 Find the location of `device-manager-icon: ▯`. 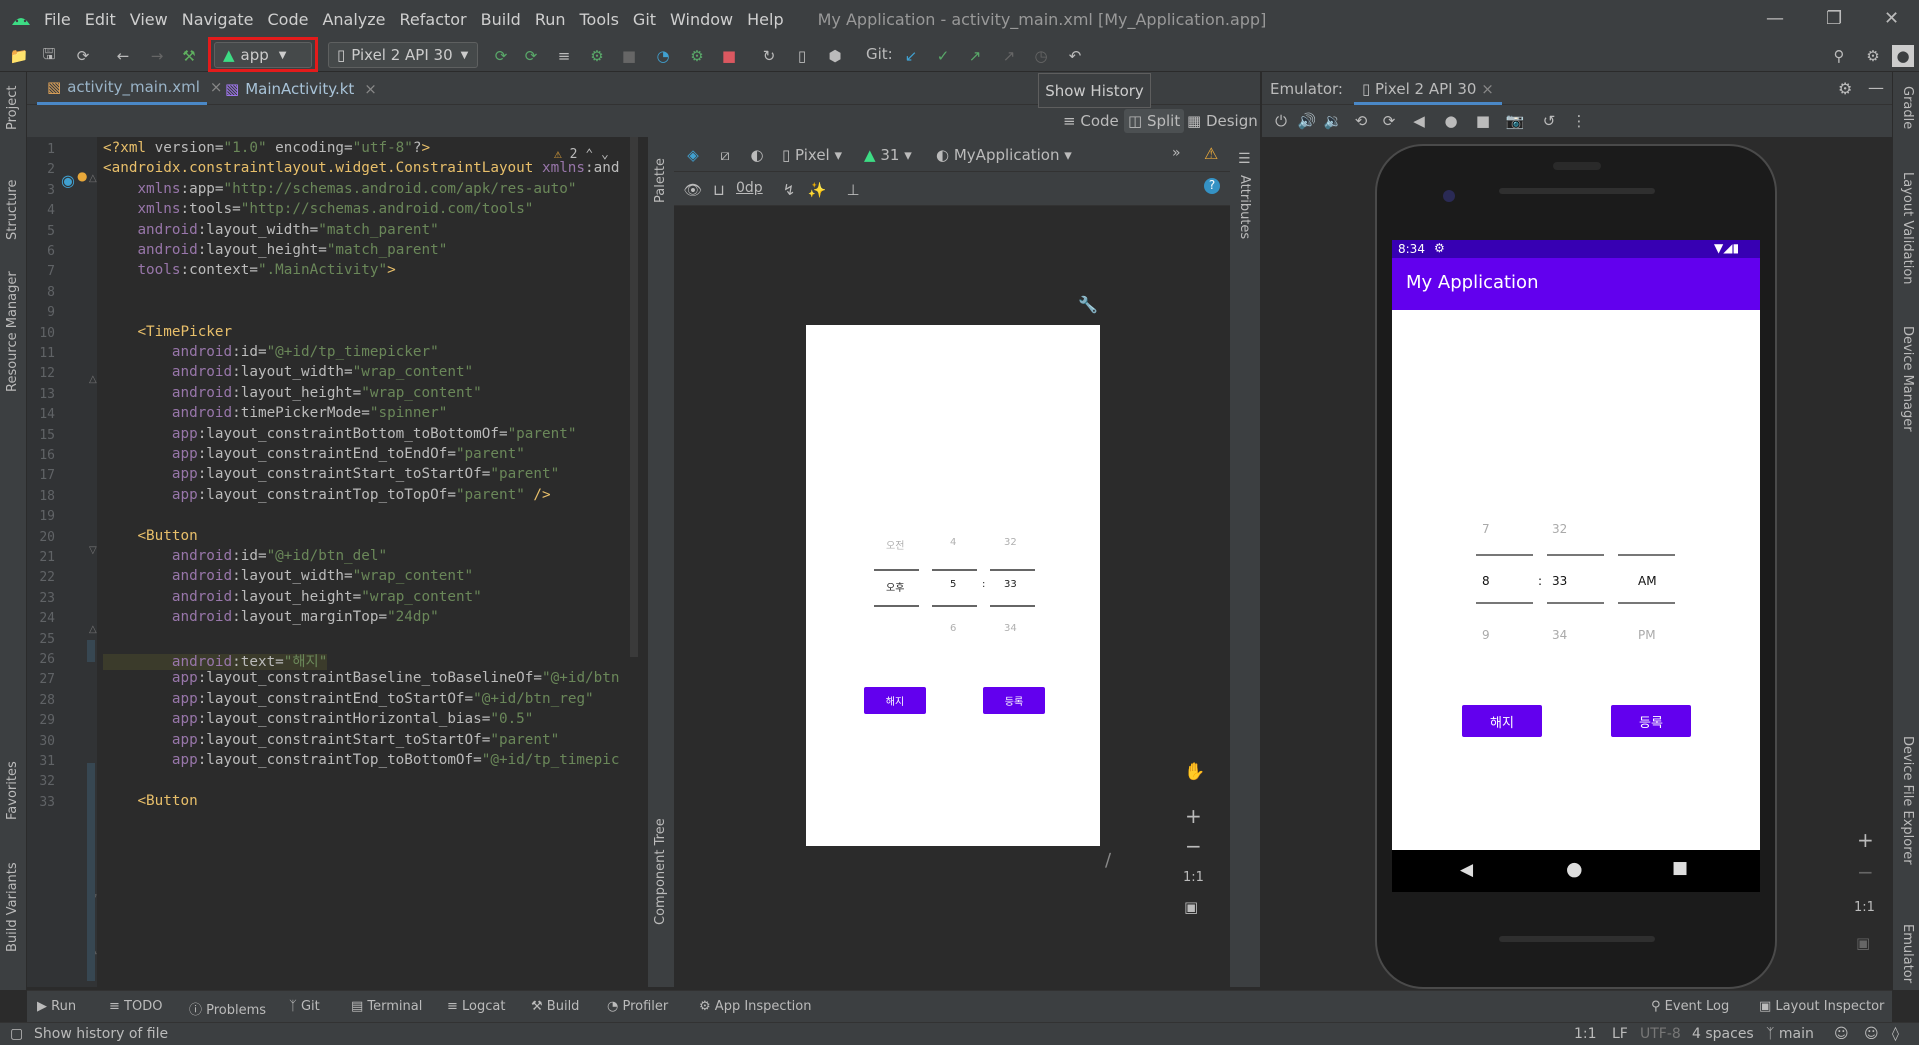

device-manager-icon: ▯ is located at coordinates (802, 56).